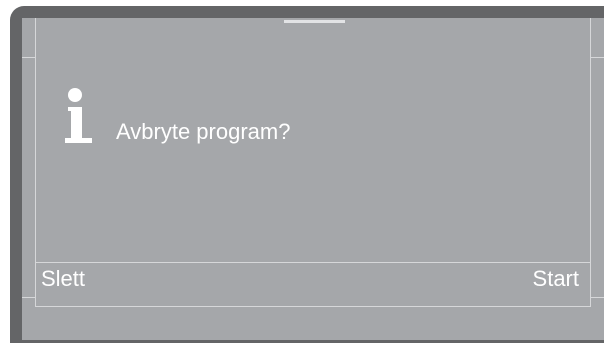 This screenshot has height=343, width=604. Describe the element at coordinates (556, 279) in the screenshot. I see `start-softkey-button: Start` at that location.